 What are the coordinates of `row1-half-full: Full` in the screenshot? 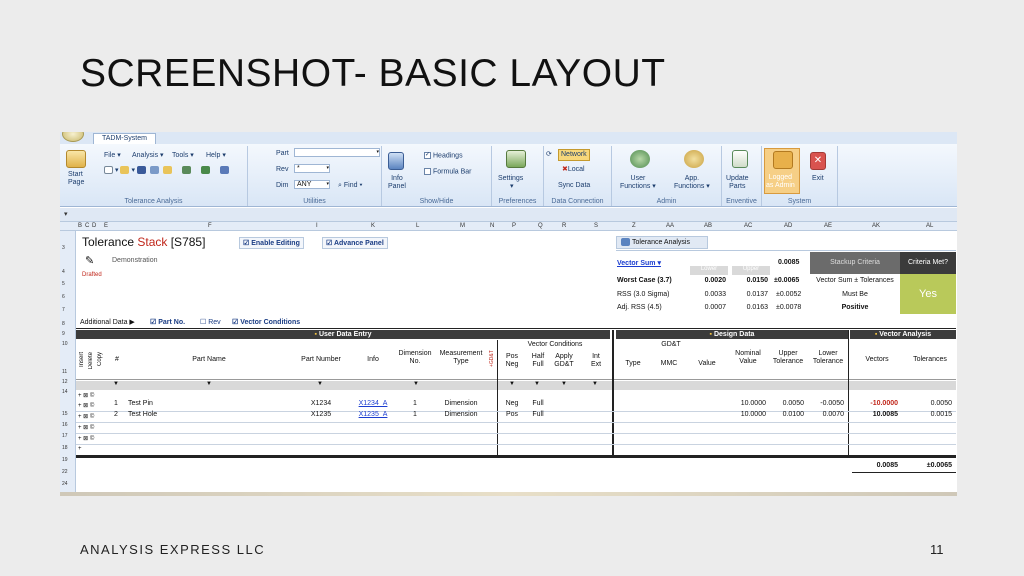 It's located at (538, 403).